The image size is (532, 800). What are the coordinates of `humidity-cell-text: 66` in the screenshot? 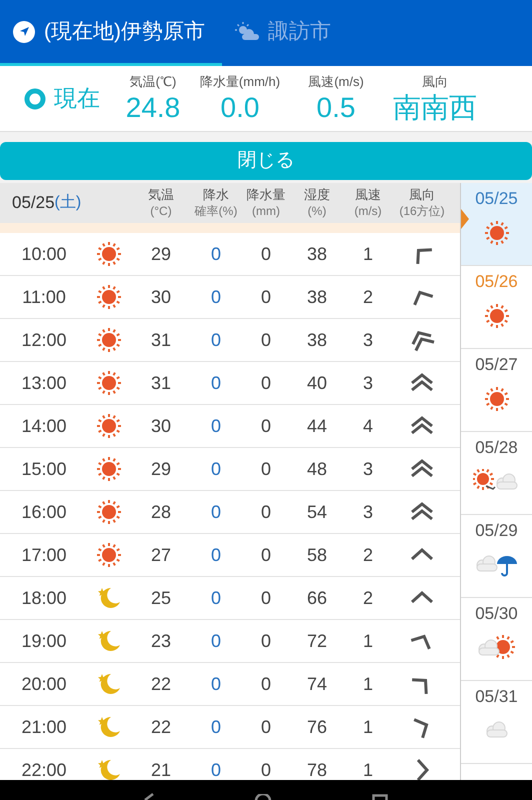 It's located at (317, 598).